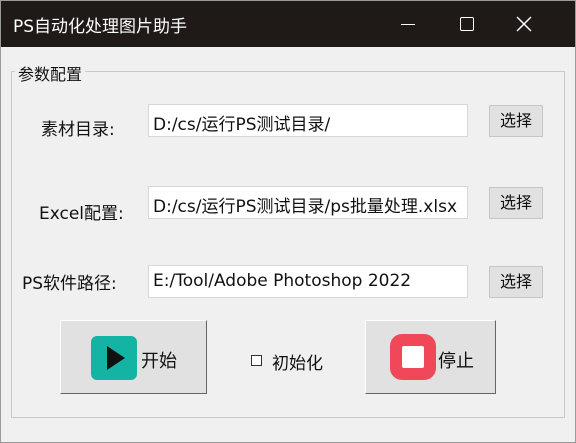 The width and height of the screenshot is (576, 443). Describe the element at coordinates (308, 202) in the screenshot. I see `excel-config-input: D:/cs/运行PS测试目录/ps批量处理.xlsx` at that location.